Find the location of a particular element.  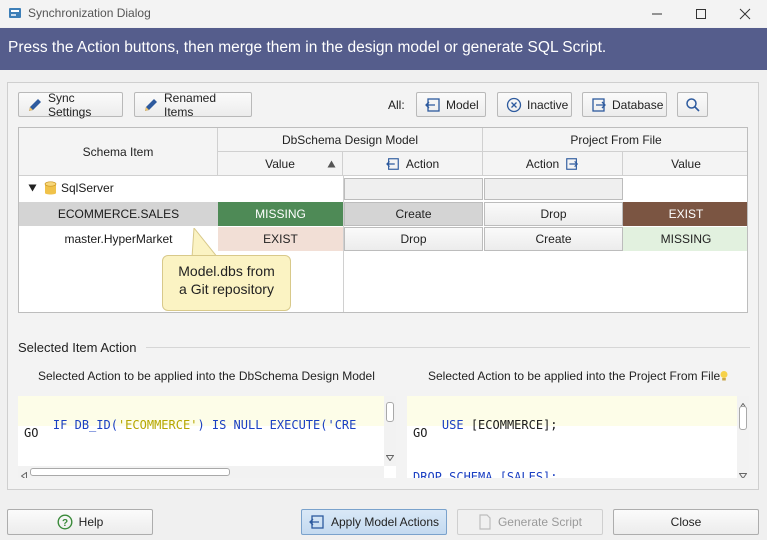

sql-keyword: IF is located at coordinates (60, 425).